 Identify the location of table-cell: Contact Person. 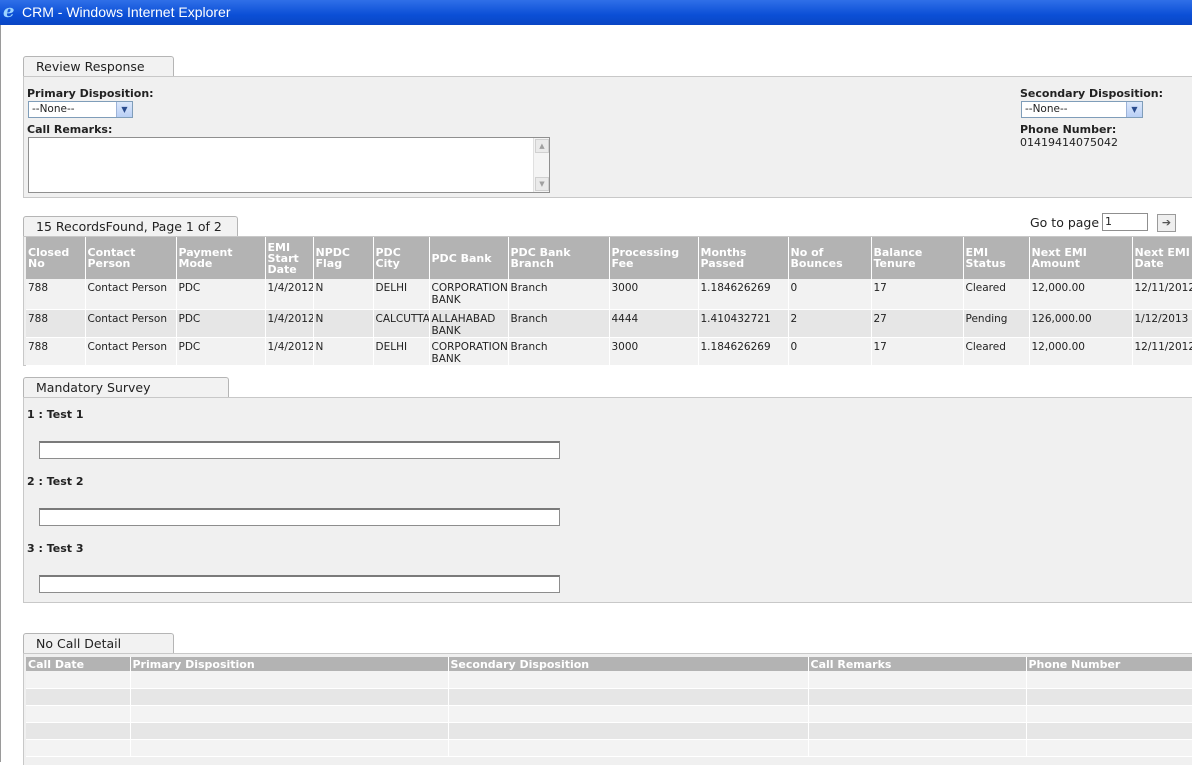
(131, 323).